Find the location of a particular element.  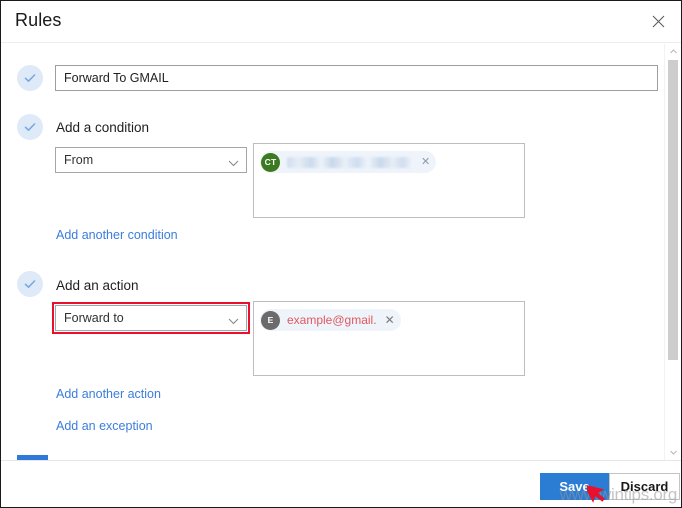

action-recipient-box: E example@gmail. ✕ is located at coordinates (389, 338).